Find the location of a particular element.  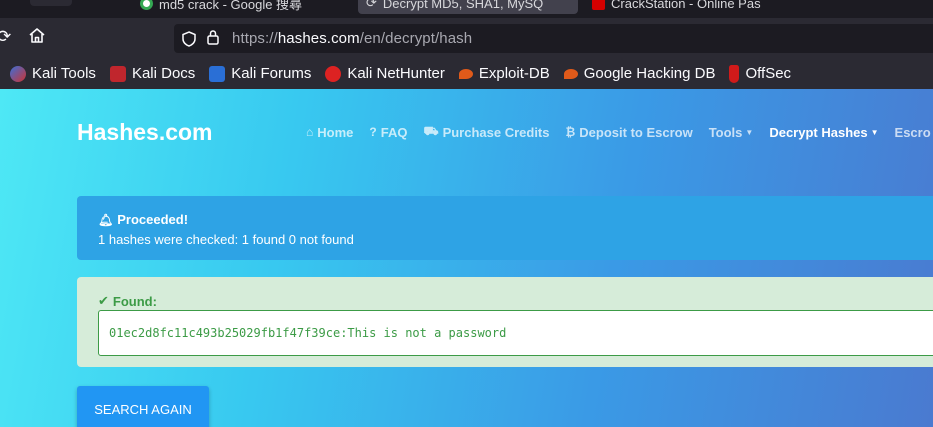

url-prefix: https:// is located at coordinates (255, 38).